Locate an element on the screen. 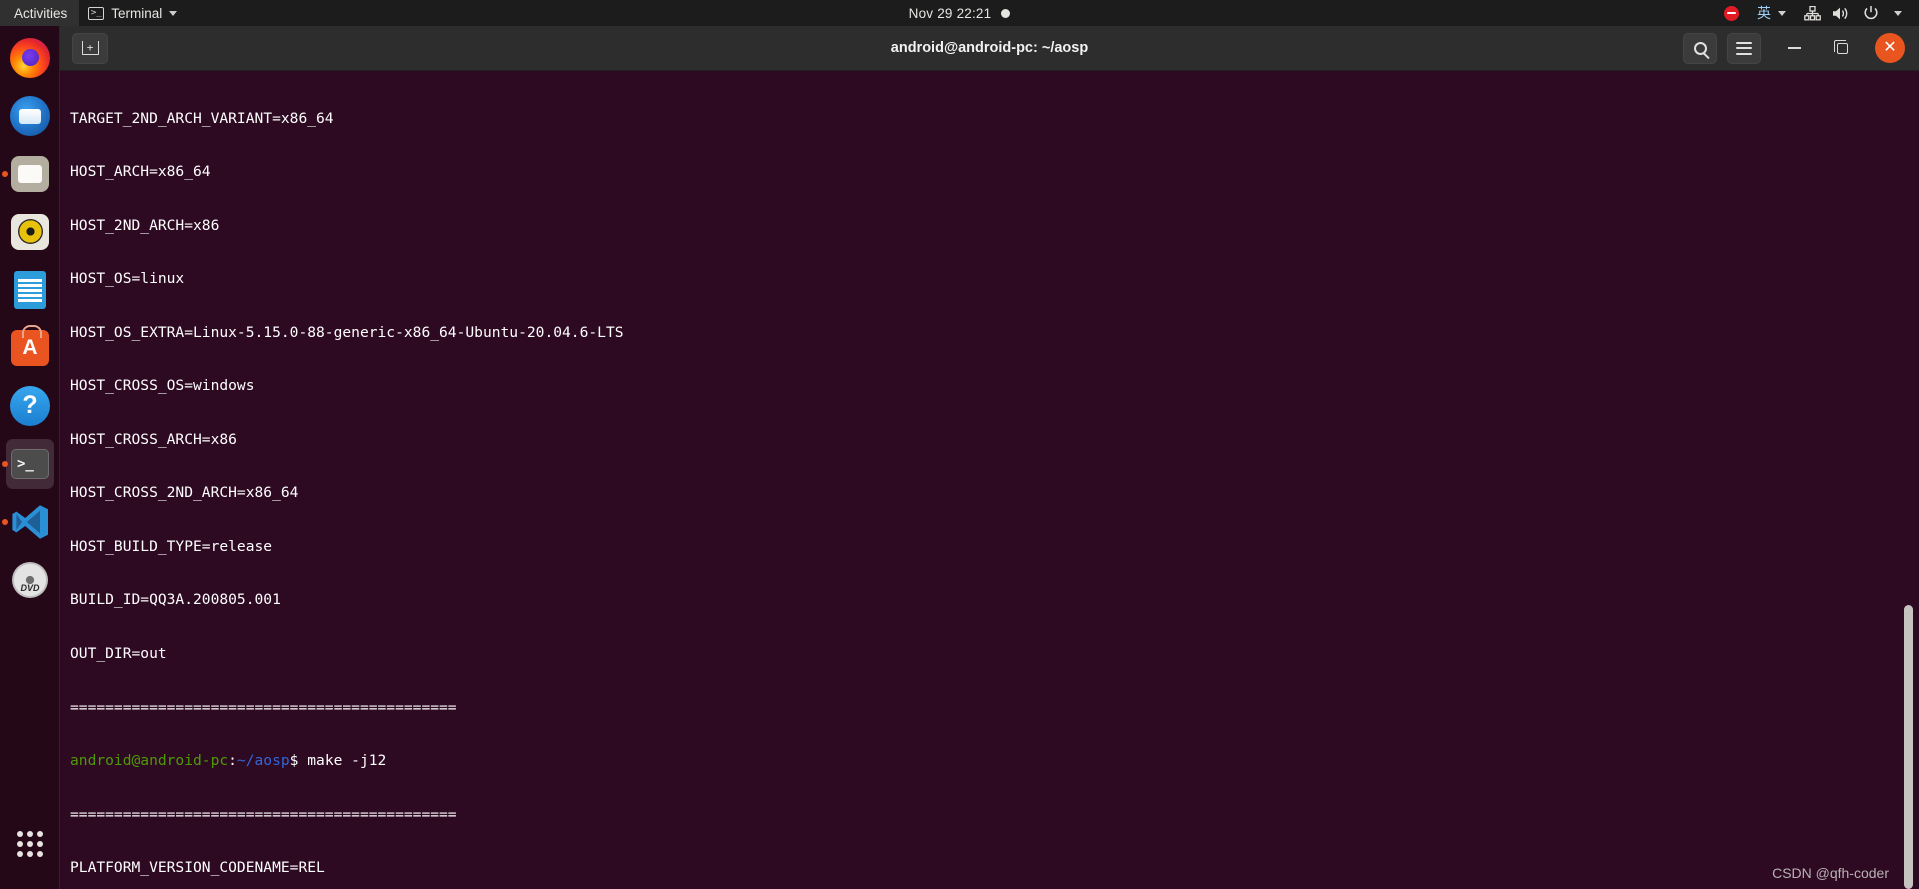 Image resolution: width=1919 pixels, height=889 pixels. terminal-prompt-line: android@android-pc:~/aosp$ make -j12 is located at coordinates (980, 761).